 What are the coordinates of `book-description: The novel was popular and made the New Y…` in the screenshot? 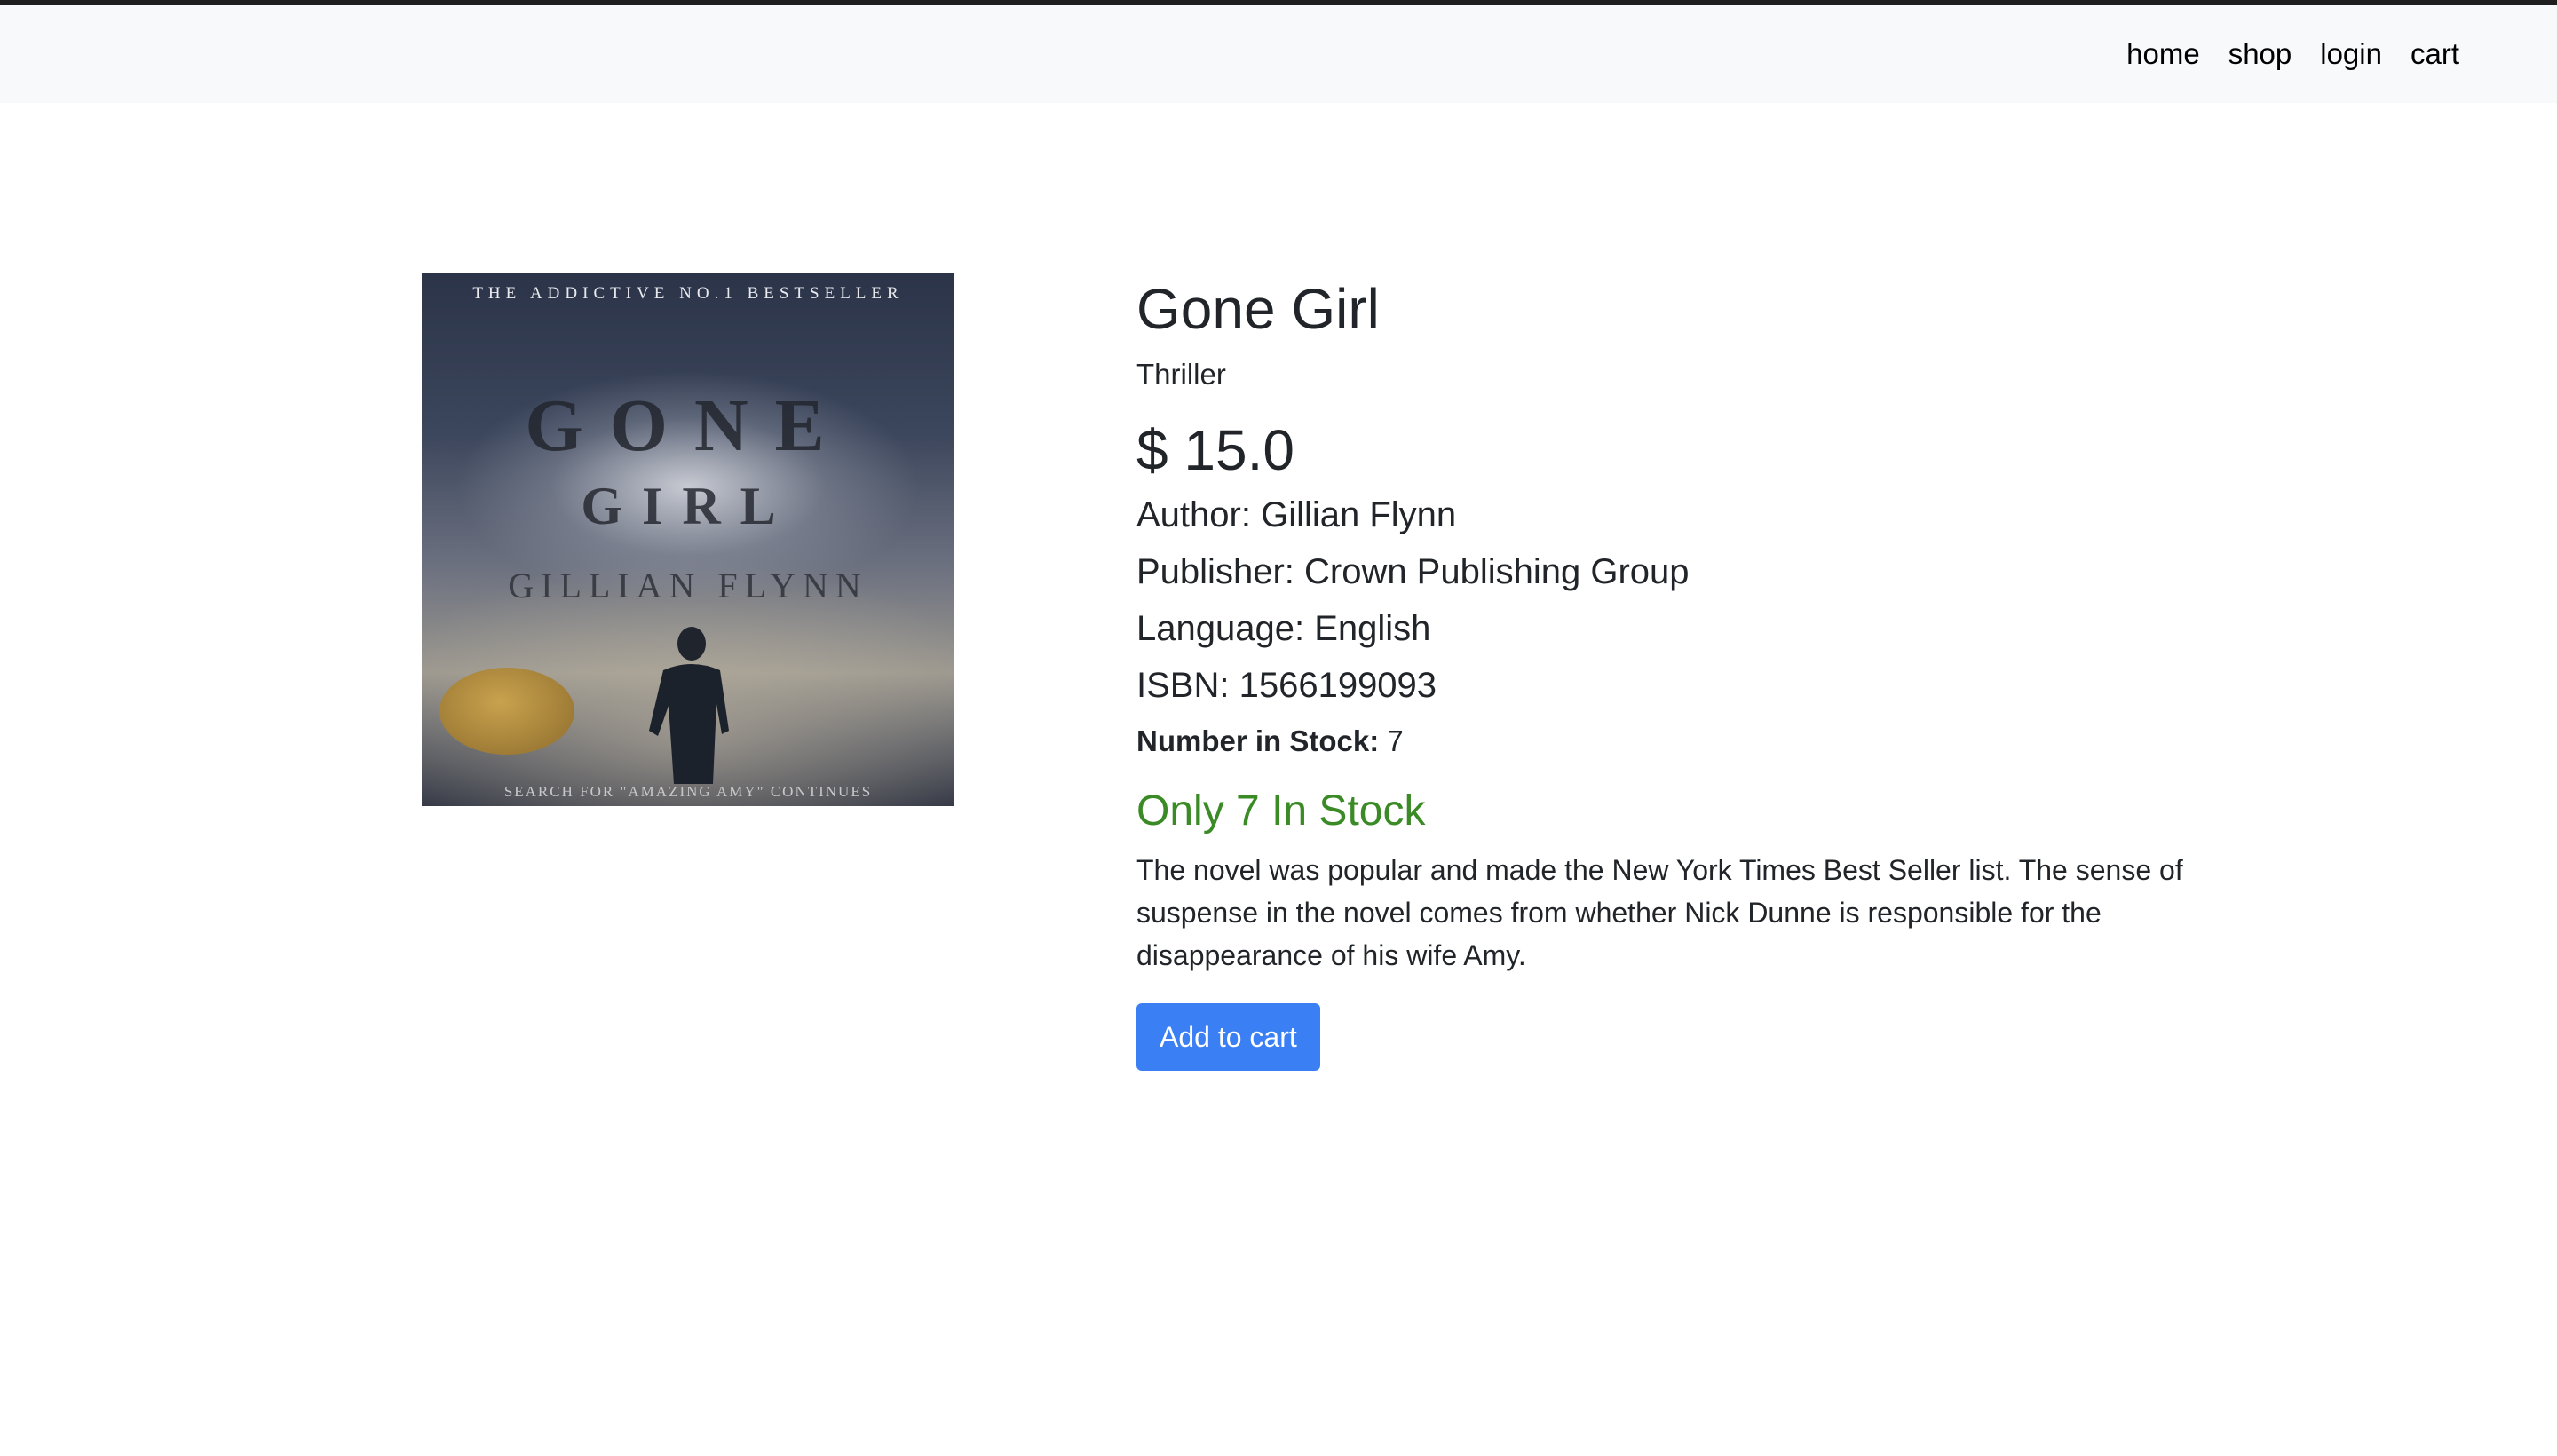 It's located at (1659, 912).